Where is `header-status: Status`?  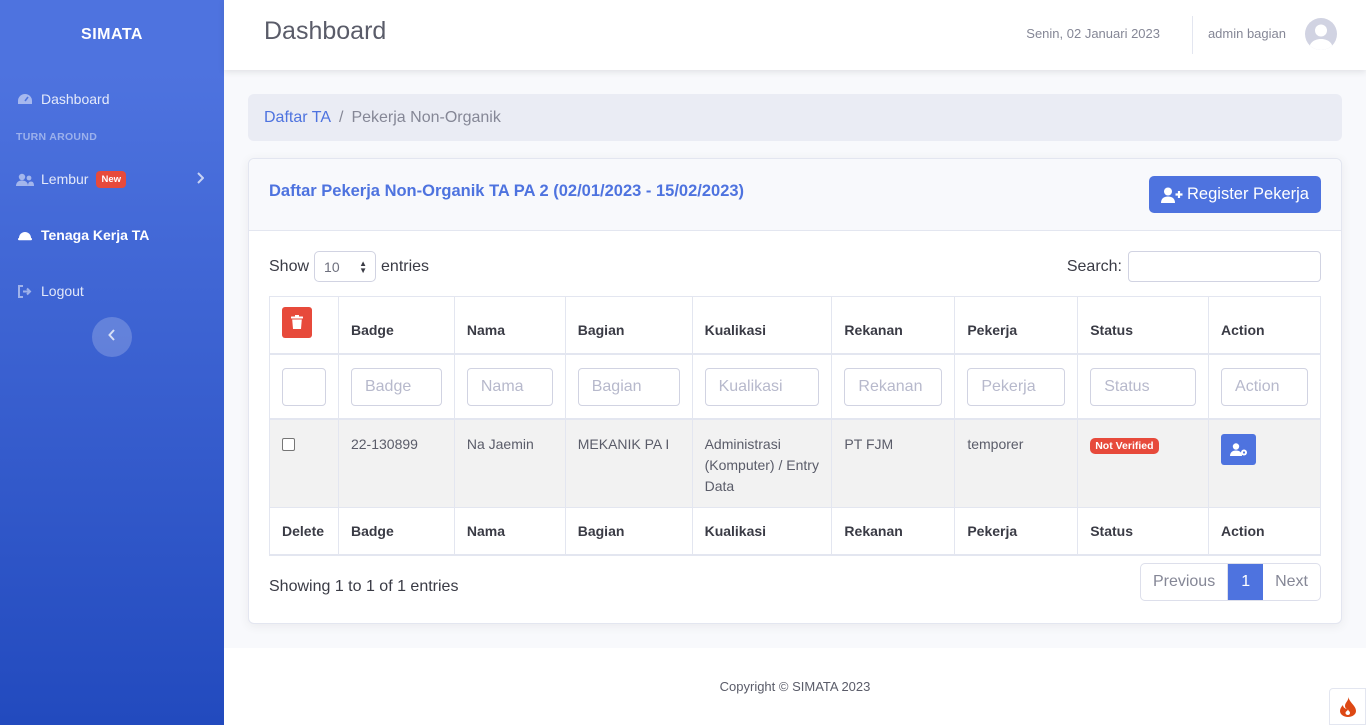
header-status: Status is located at coordinates (1143, 325).